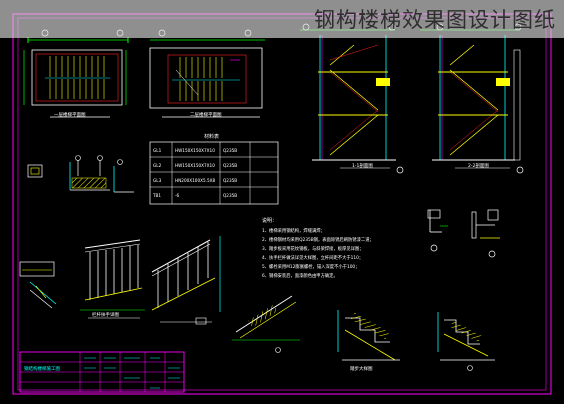 Image resolution: width=564 pixels, height=404 pixels. What do you see at coordinates (463, 233) in the screenshot?
I see `profile-detail` at bounding box center [463, 233].